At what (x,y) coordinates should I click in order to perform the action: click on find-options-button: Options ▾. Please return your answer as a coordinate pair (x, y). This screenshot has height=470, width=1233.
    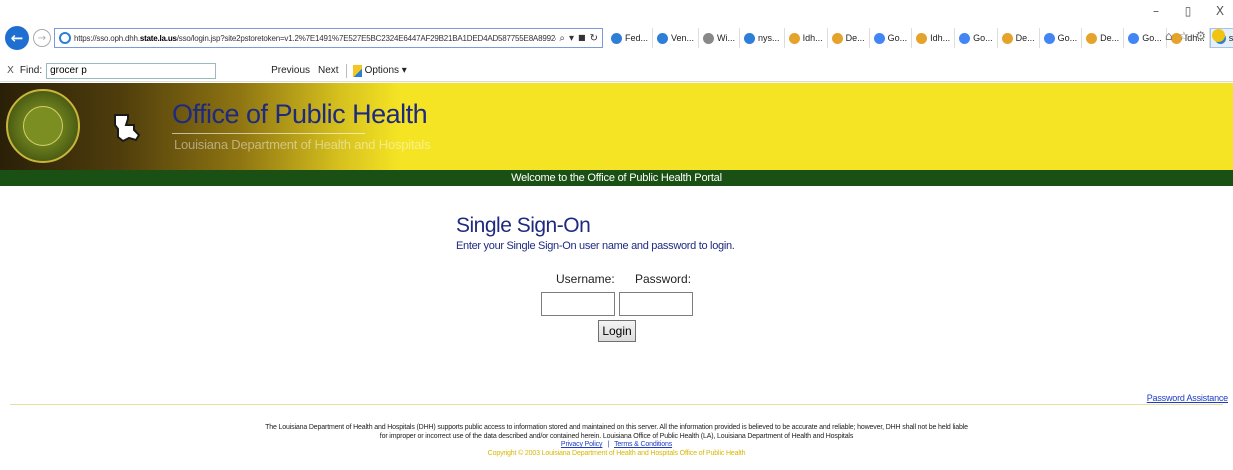
    Looking at the image, I should click on (379, 70).